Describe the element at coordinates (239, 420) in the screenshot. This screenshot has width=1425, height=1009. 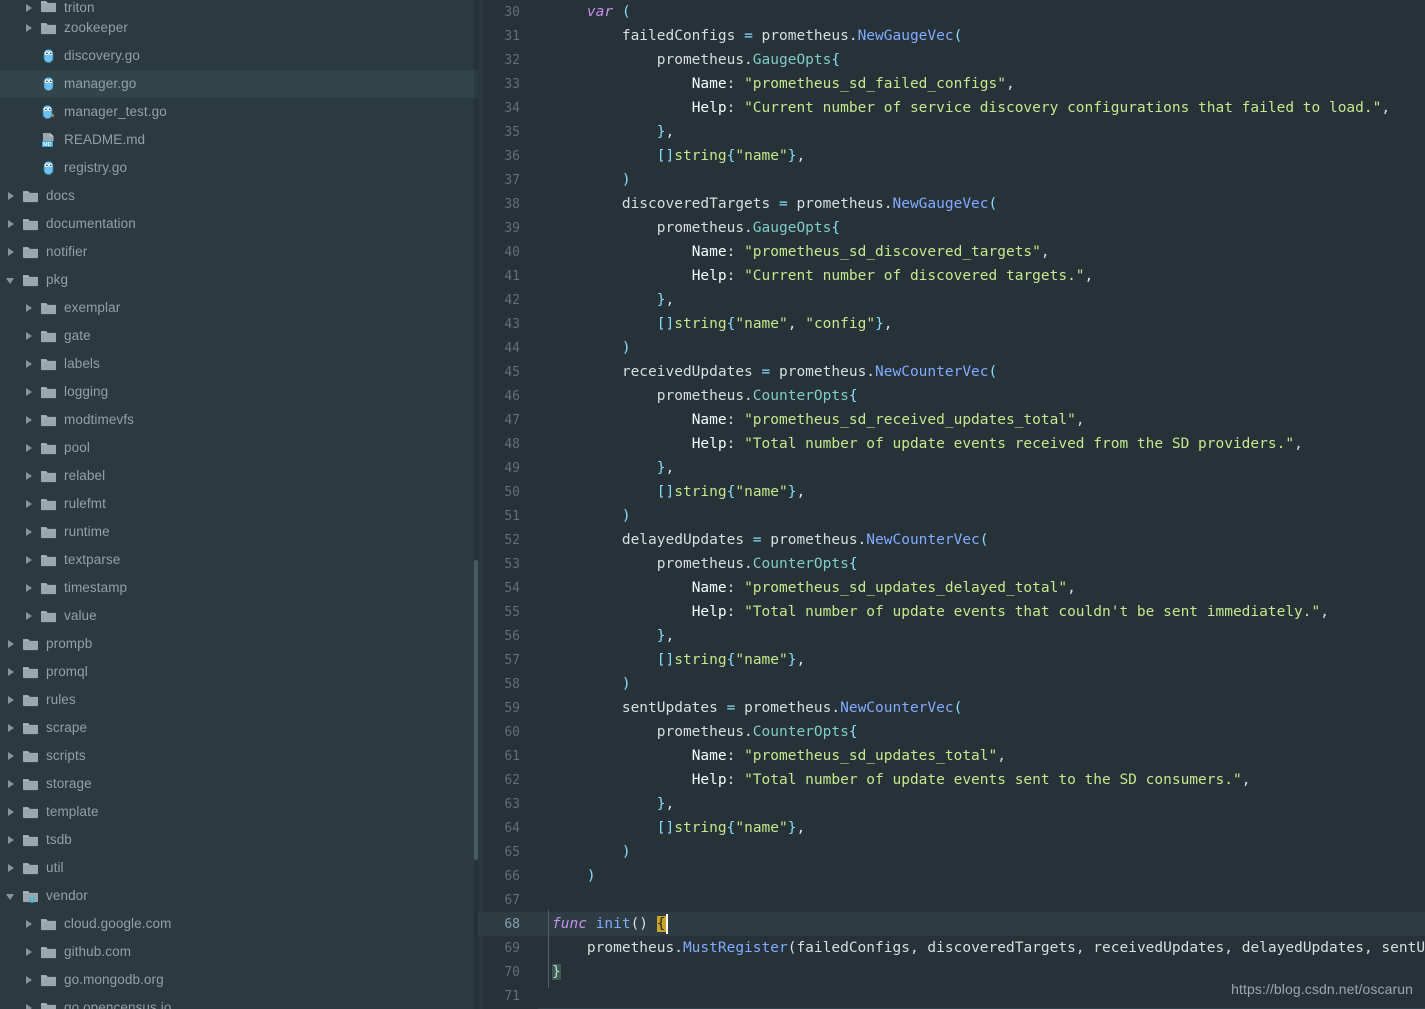
I see `tree-item-modtimevfs: modtimevfs` at that location.